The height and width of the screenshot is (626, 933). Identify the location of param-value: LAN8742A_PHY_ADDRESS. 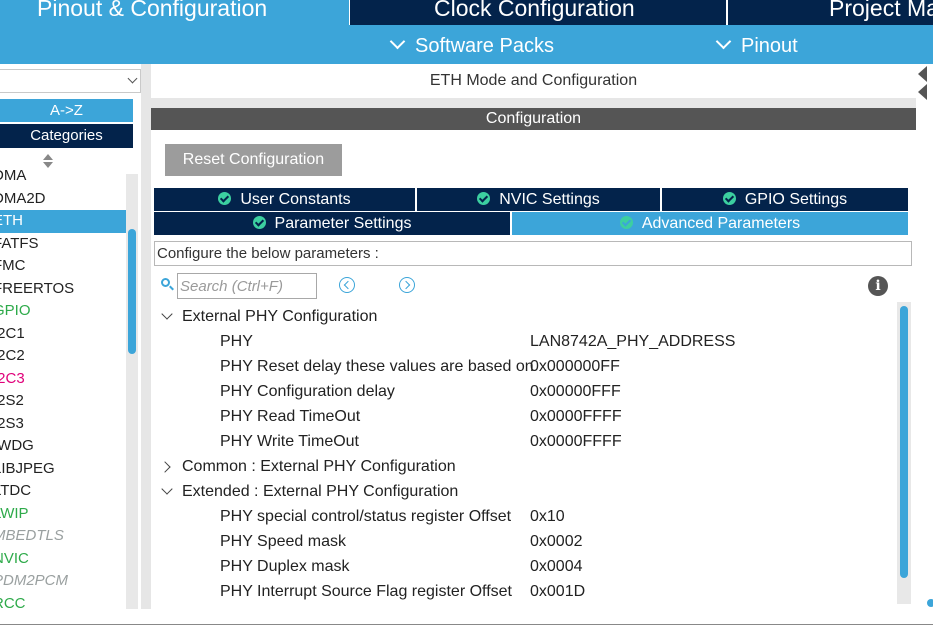
(632, 341).